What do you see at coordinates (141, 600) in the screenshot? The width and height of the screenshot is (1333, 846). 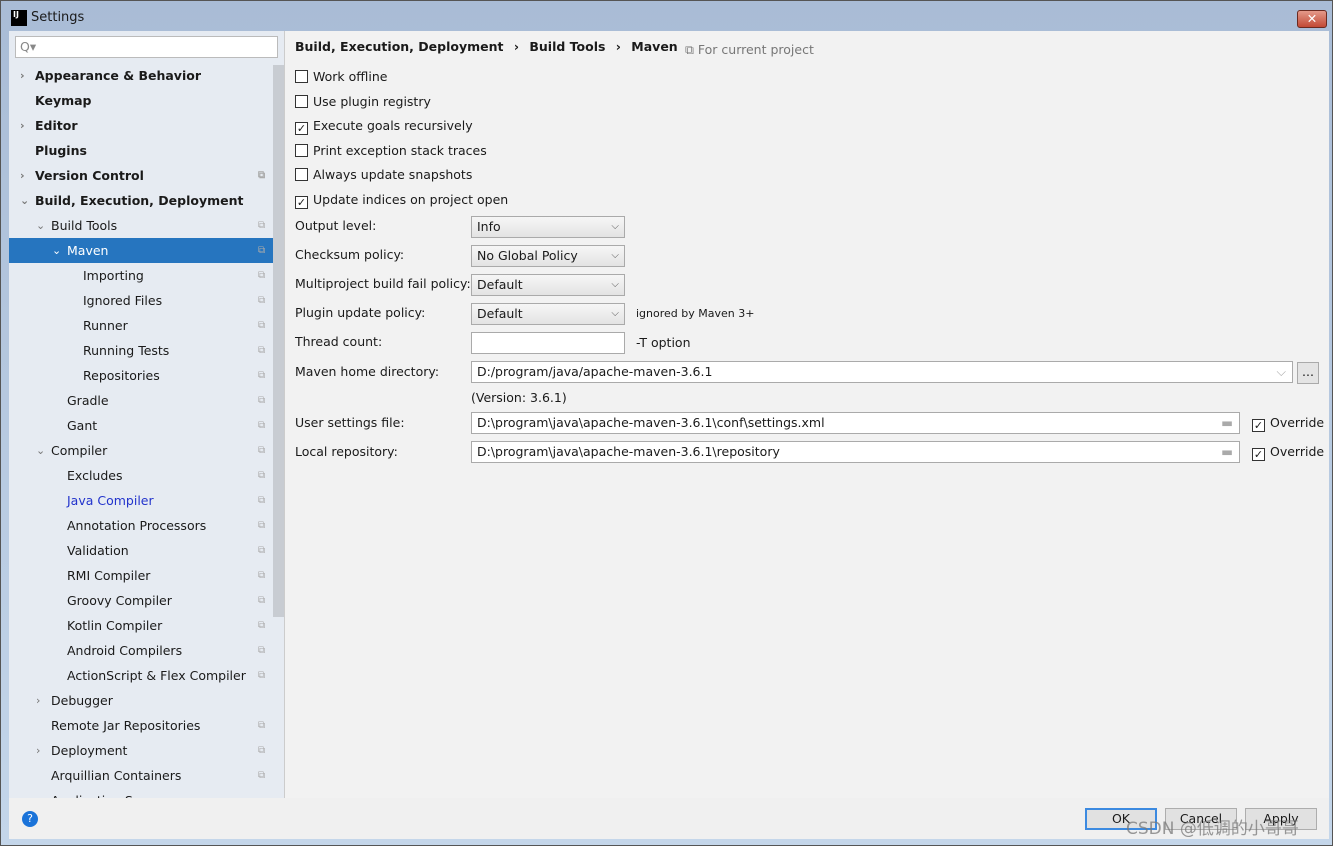 I see `sidebar-item-groovy-compiler: Groovy Compiler ⧉` at bounding box center [141, 600].